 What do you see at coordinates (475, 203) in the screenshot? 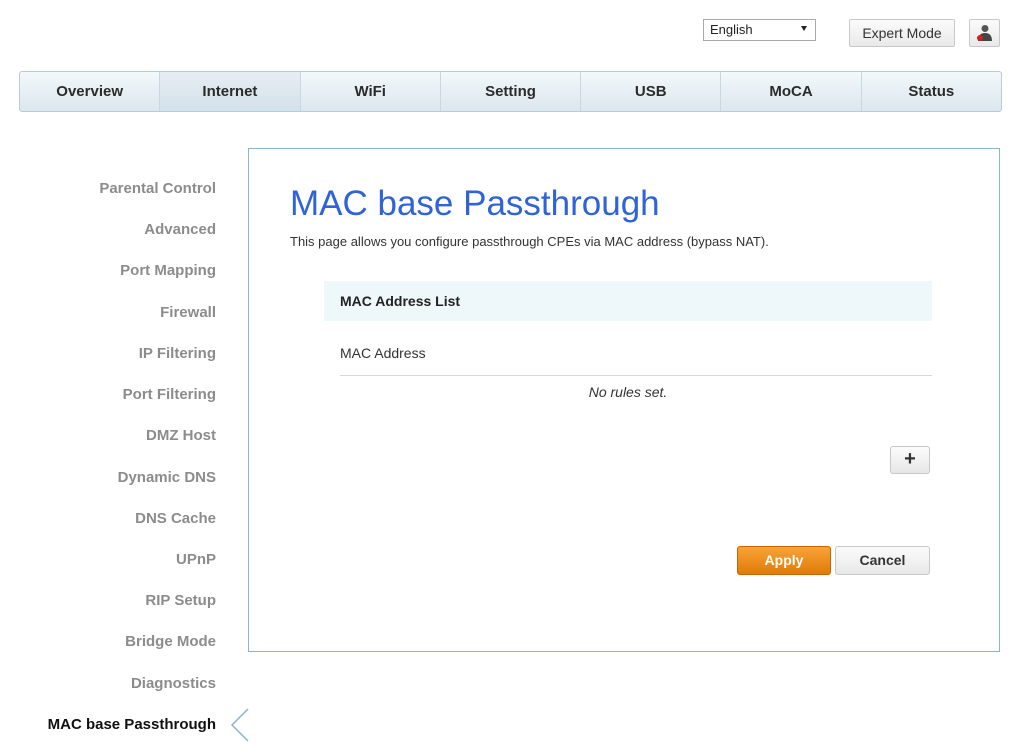
I see `page-title: MAC base Passthrough` at bounding box center [475, 203].